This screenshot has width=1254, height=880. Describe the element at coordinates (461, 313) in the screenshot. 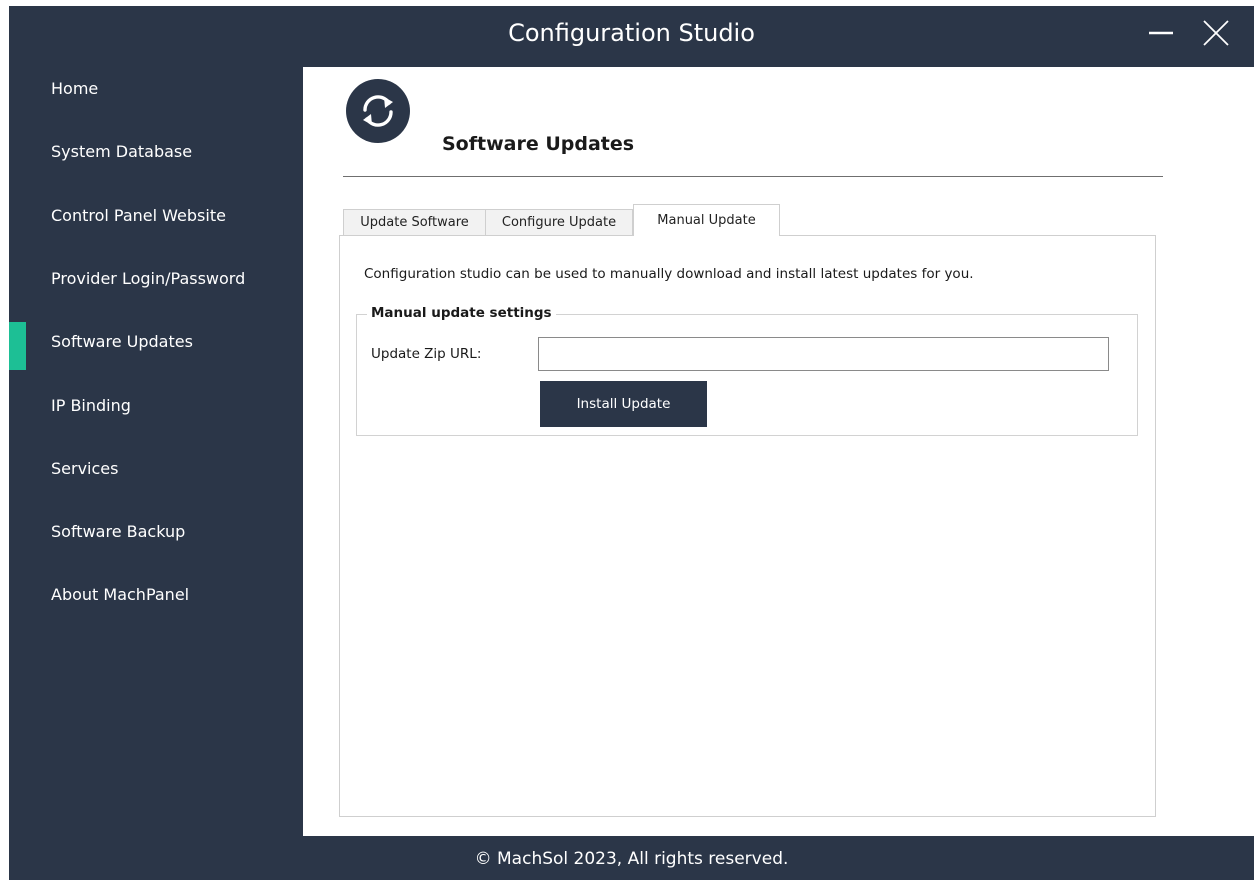

I see `group-title: Manual update settings` at that location.